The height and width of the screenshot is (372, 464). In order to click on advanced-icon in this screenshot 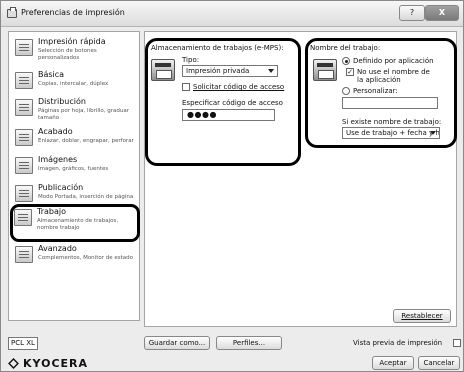, I will do `click(24, 254)`.